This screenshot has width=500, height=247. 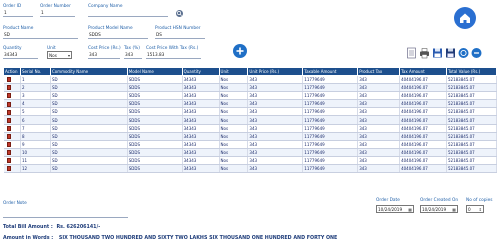 I want to click on col-tax-amount: Tax Amount, so click(x=423, y=71).